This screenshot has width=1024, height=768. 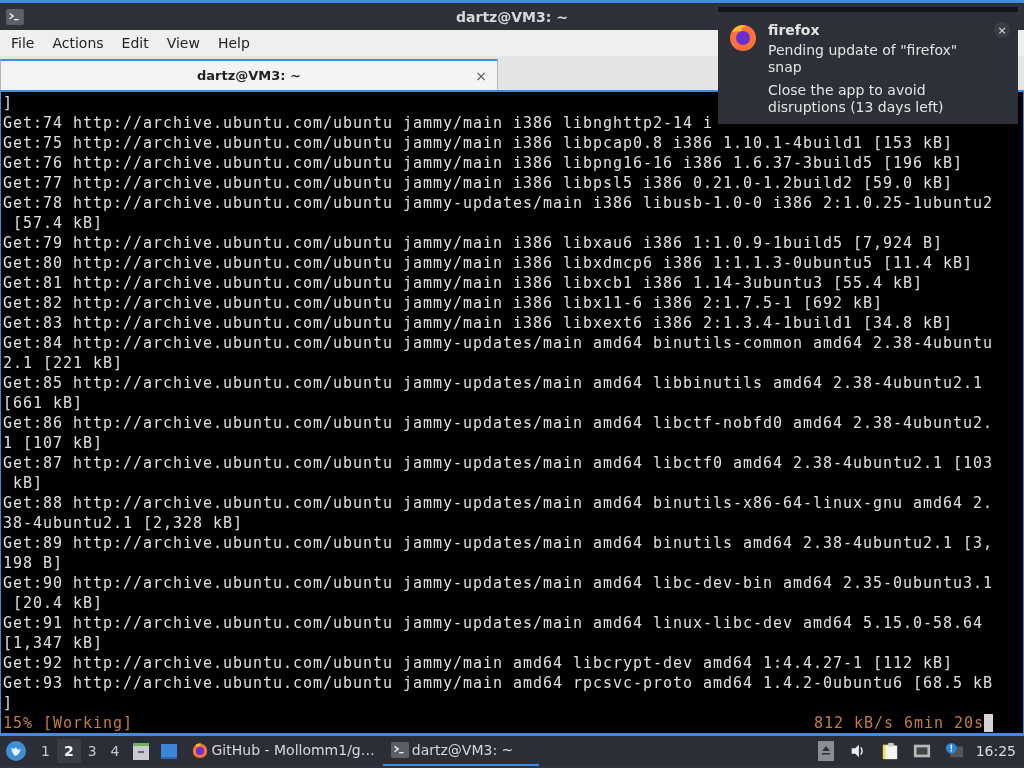 I want to click on terminal-line: Get:76 http://archive.ubuntu.com/ubuntu jammy/main i386 libpng16-16 i386 1.6.37-3build5 [196 kB], so click(x=483, y=163).